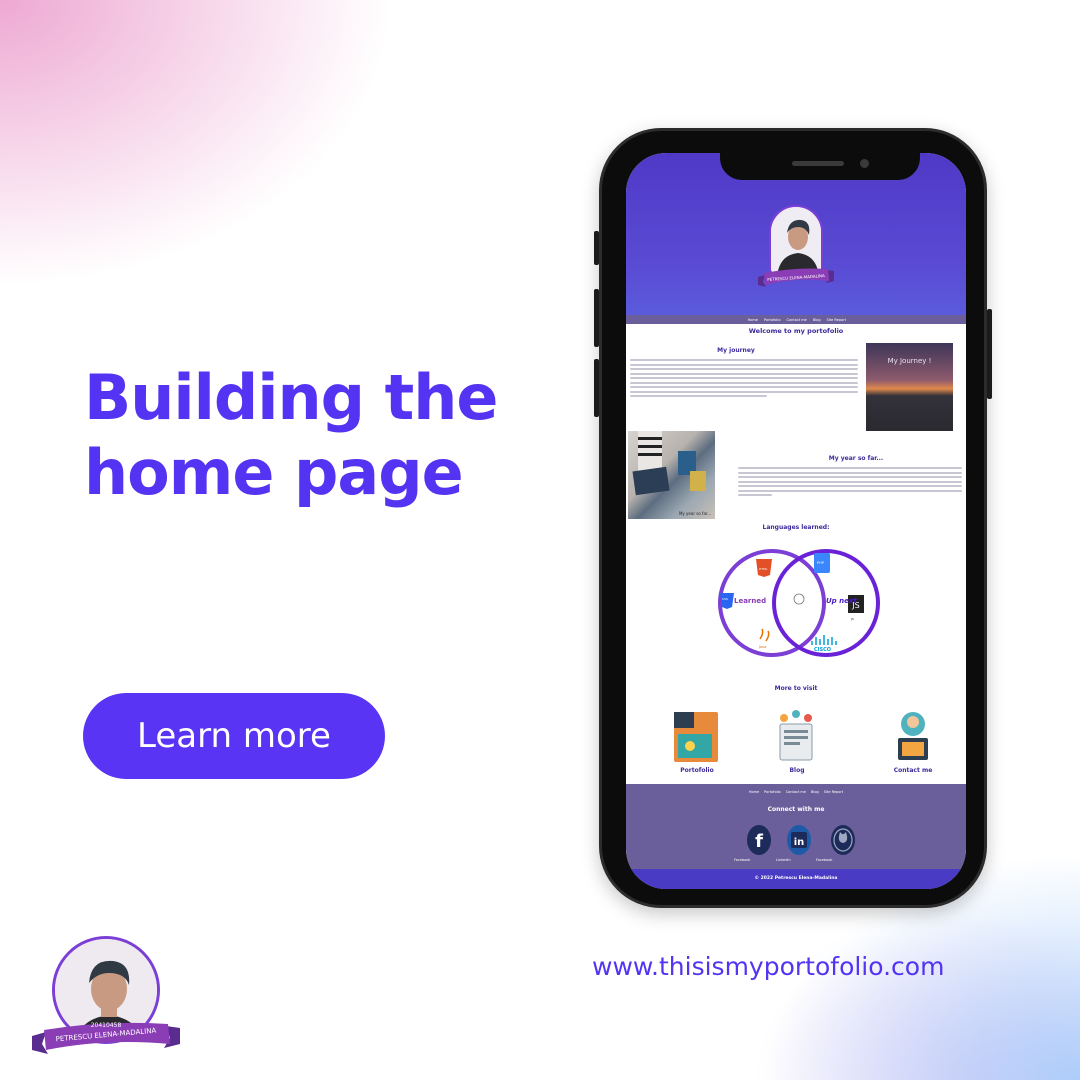 This screenshot has height=1080, width=1080. Describe the element at coordinates (796, 331) in the screenshot. I see `welcome-heading: Welcome to my portofolio` at that location.